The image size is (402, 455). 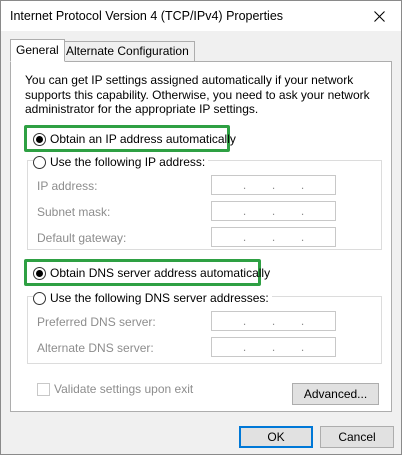 What do you see at coordinates (159, 298) in the screenshot?
I see `use-following-dns-label: Use the following DNS server addresses:` at bounding box center [159, 298].